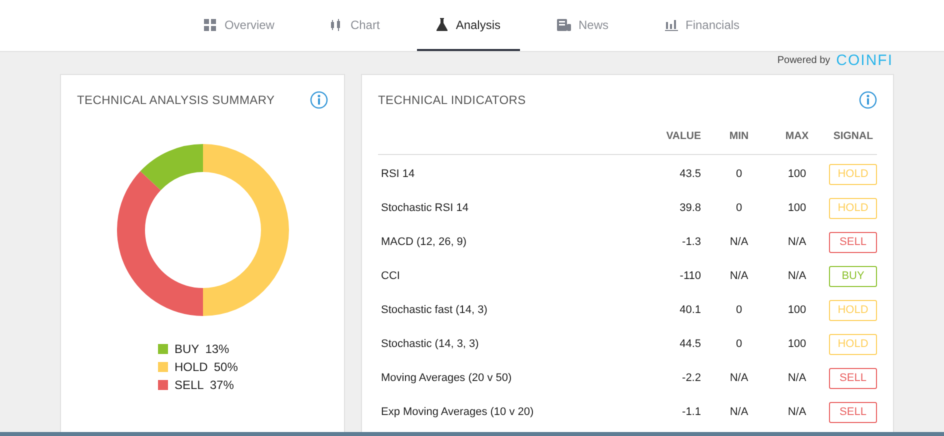 This screenshot has height=436, width=944. What do you see at coordinates (425, 208) in the screenshot?
I see `indicator-name: Stochastic RSI 14` at bounding box center [425, 208].